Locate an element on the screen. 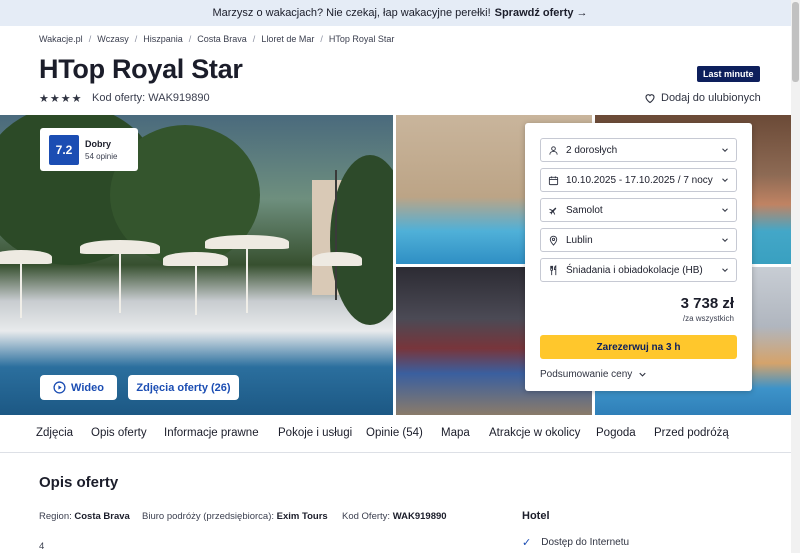 This screenshot has height=553, width=800. price-summary-toggle: Podsumowanie ceny is located at coordinates (594, 374).